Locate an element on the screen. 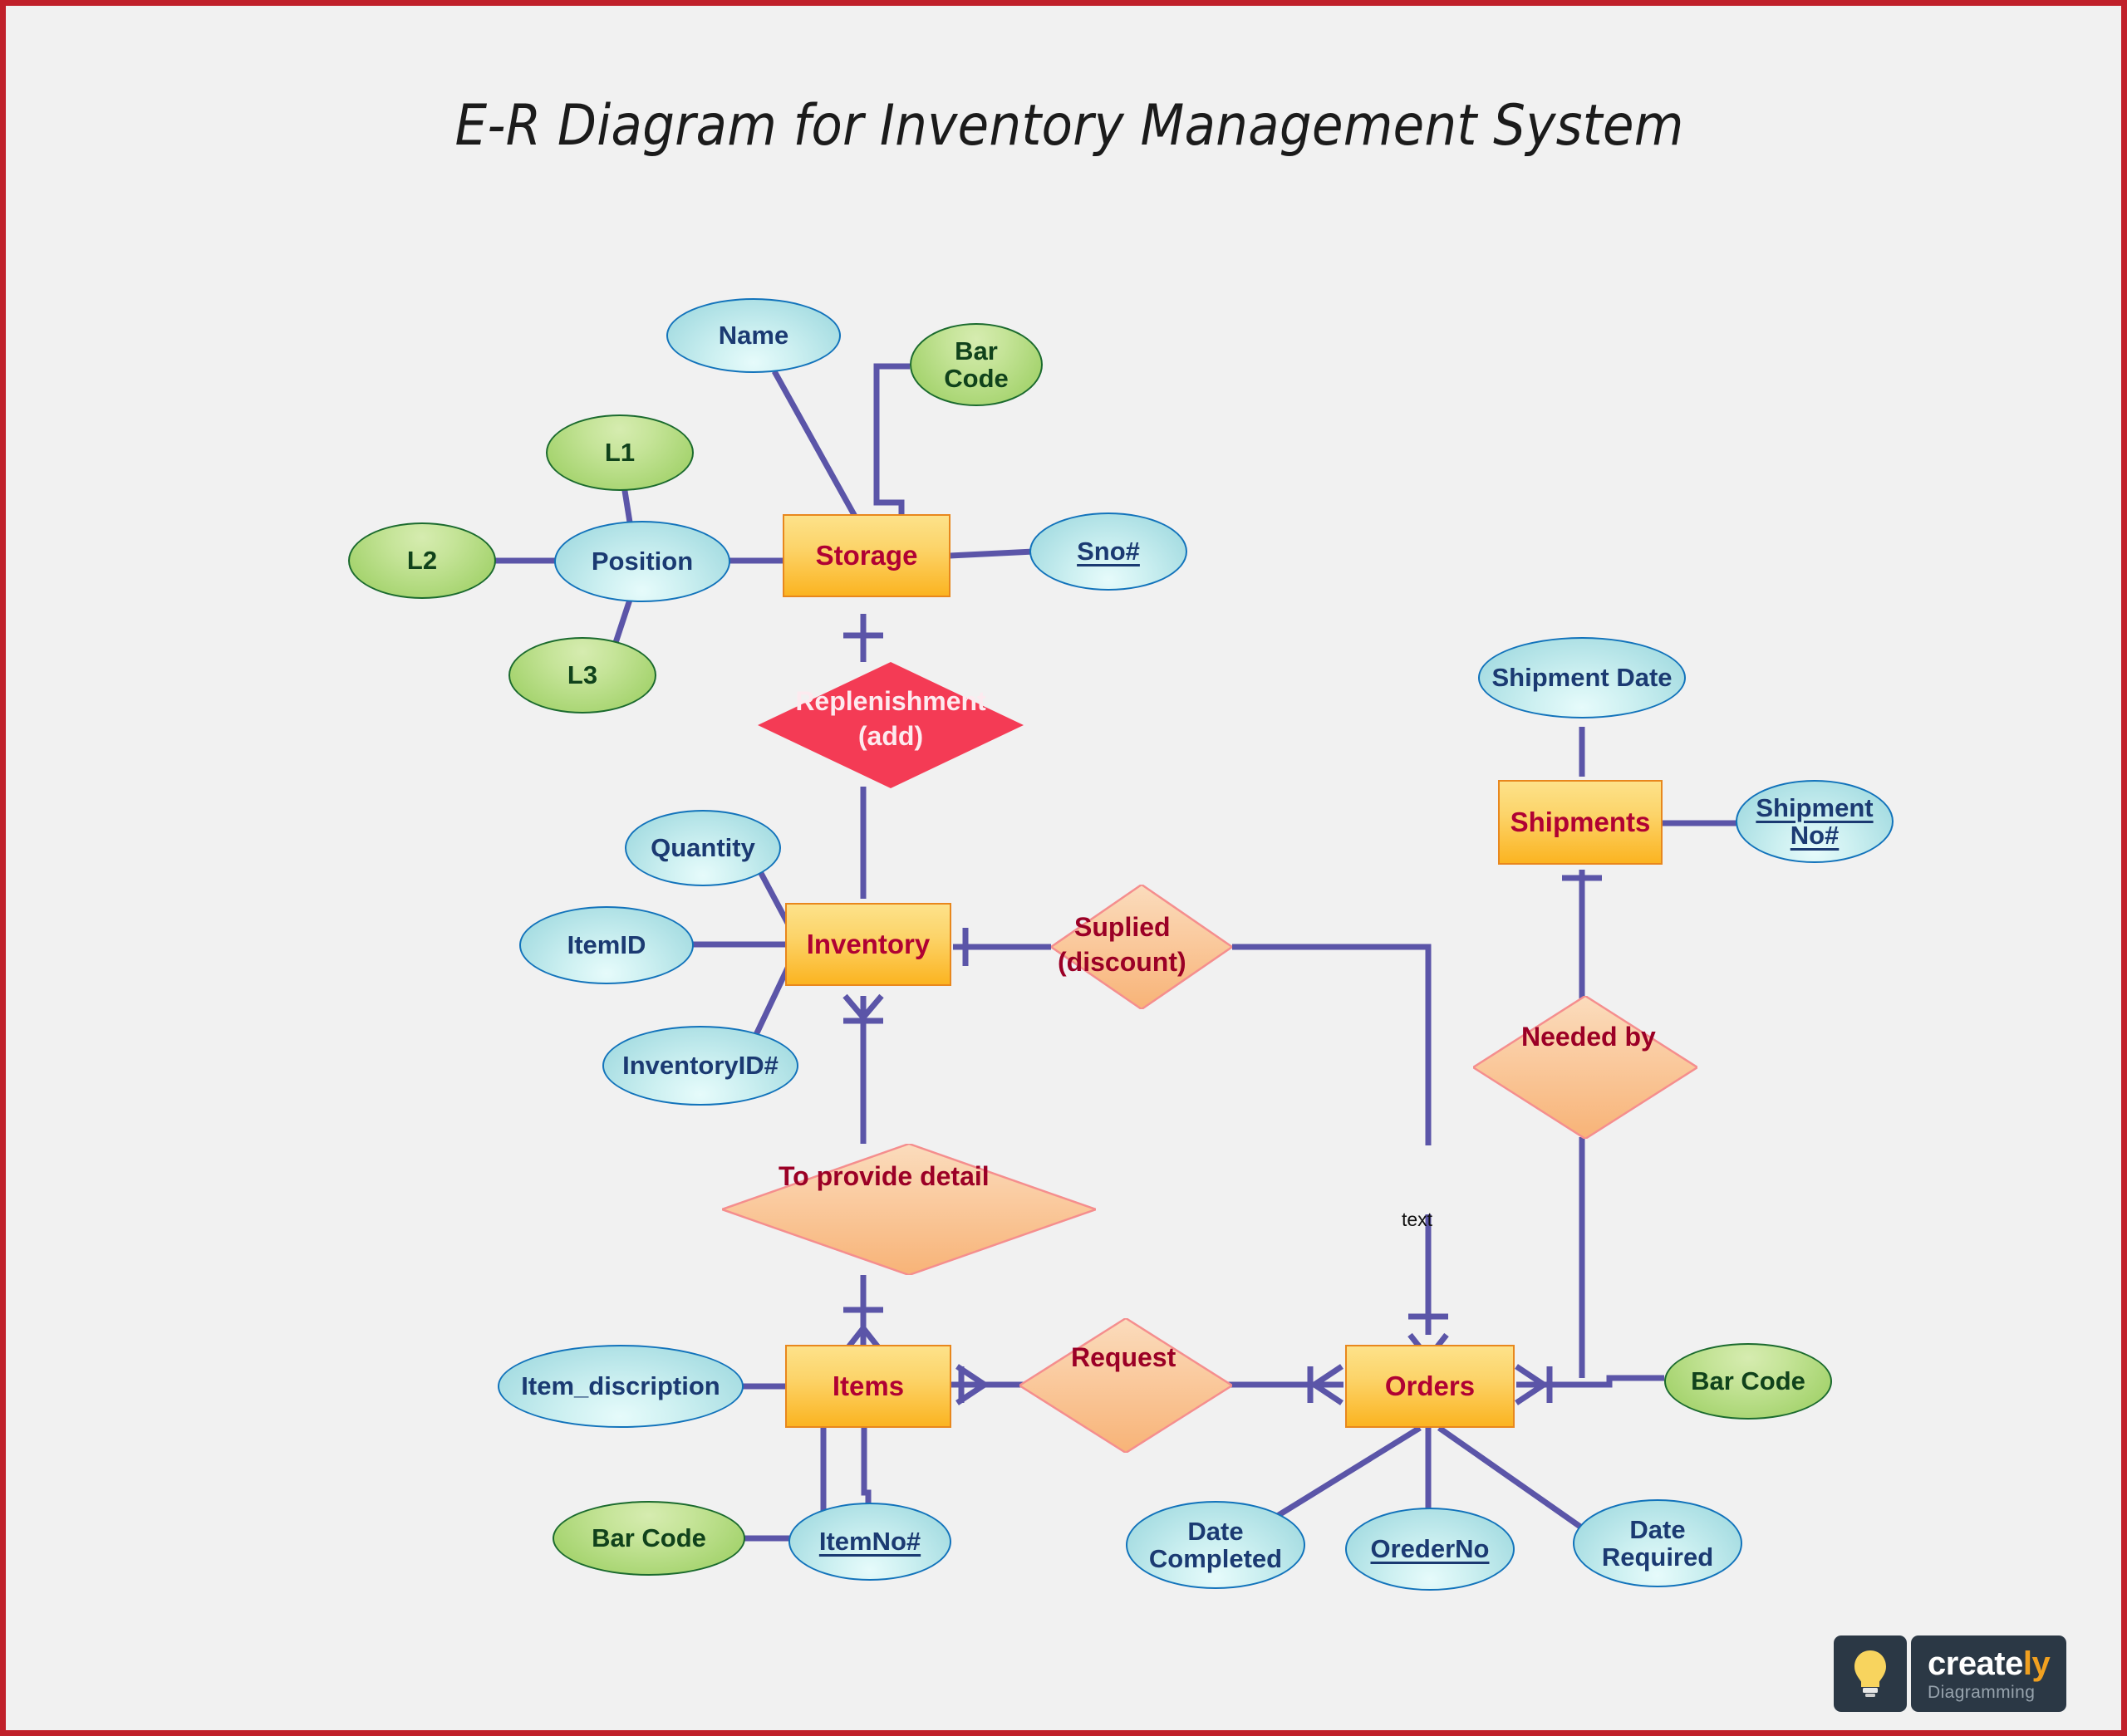  attribute-label: Name is located at coordinates (753, 336).